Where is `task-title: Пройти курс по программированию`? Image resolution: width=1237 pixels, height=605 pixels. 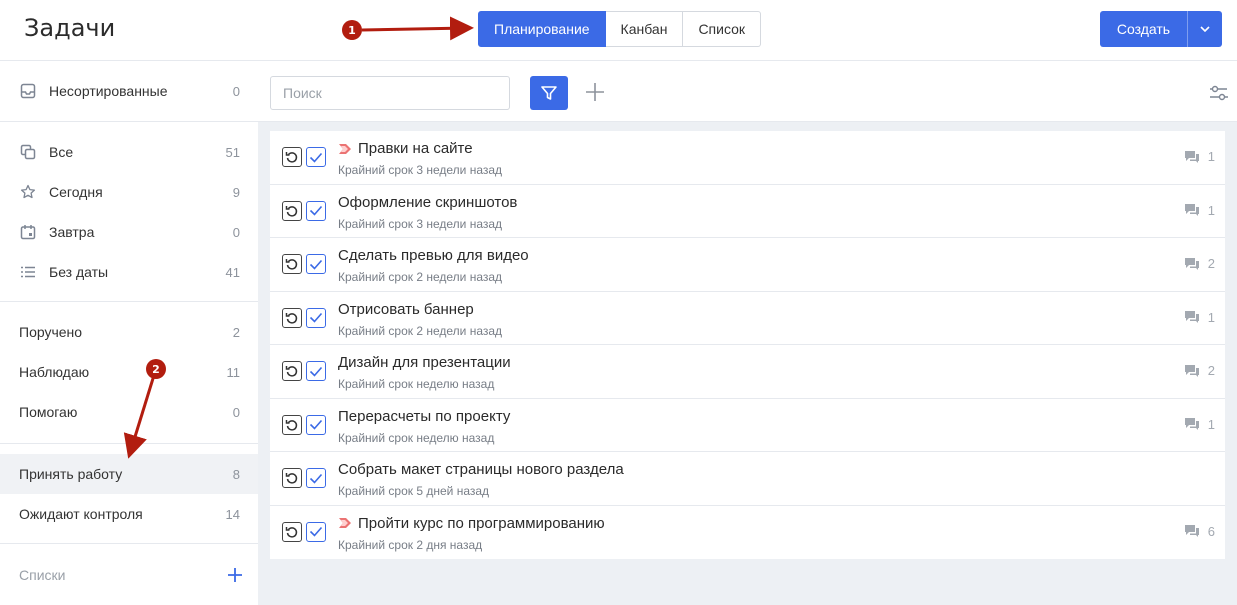
task-title: Пройти курс по программированию is located at coordinates (471, 523).